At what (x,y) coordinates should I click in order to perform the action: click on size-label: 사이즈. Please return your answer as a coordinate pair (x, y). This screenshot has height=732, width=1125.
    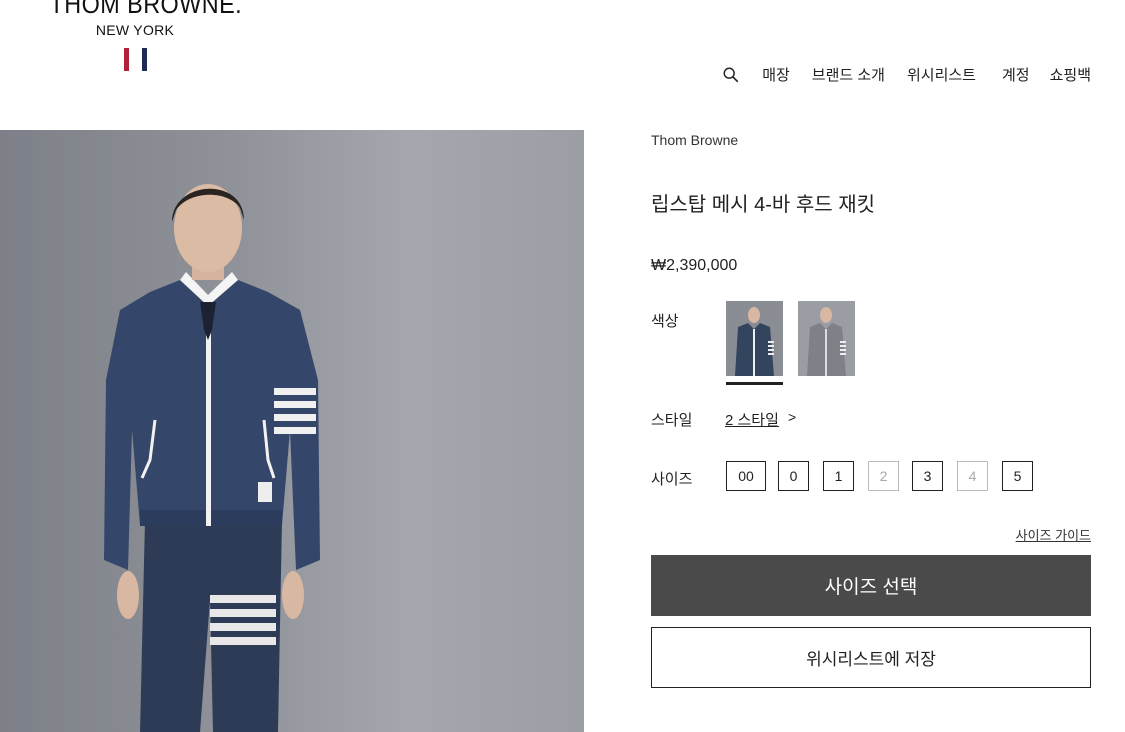
    Looking at the image, I should click on (672, 479).